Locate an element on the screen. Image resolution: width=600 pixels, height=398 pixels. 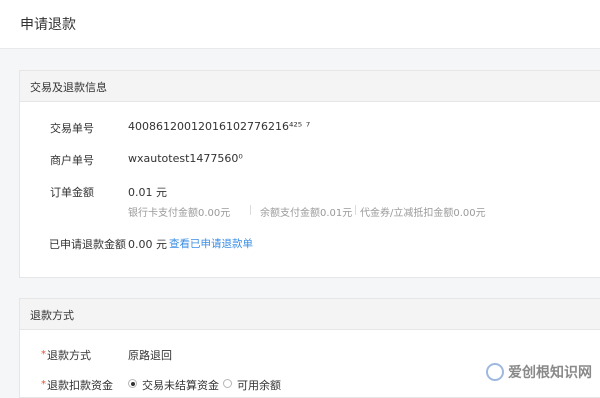
fund-option-balance-label: 可用余额 is located at coordinates (259, 385).